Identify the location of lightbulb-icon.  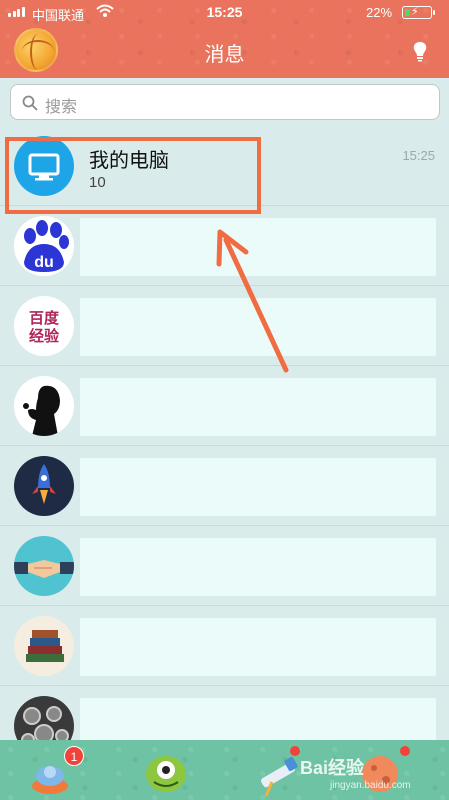
(420, 51).